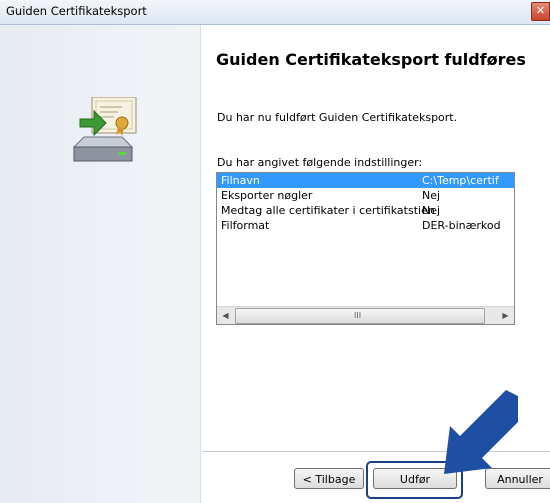 This screenshot has width=550, height=503. Describe the element at coordinates (240, 180) in the screenshot. I see `setting-name: Filnavn` at that location.